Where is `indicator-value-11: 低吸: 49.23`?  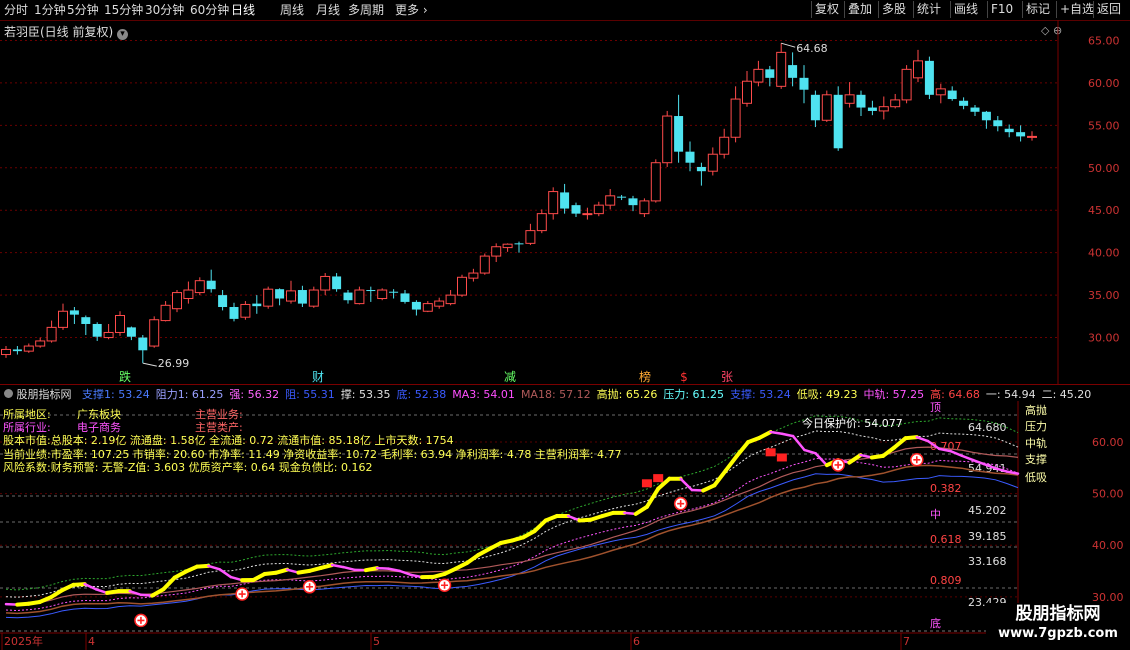 indicator-value-11: 低吸: 49.23 is located at coordinates (827, 394).